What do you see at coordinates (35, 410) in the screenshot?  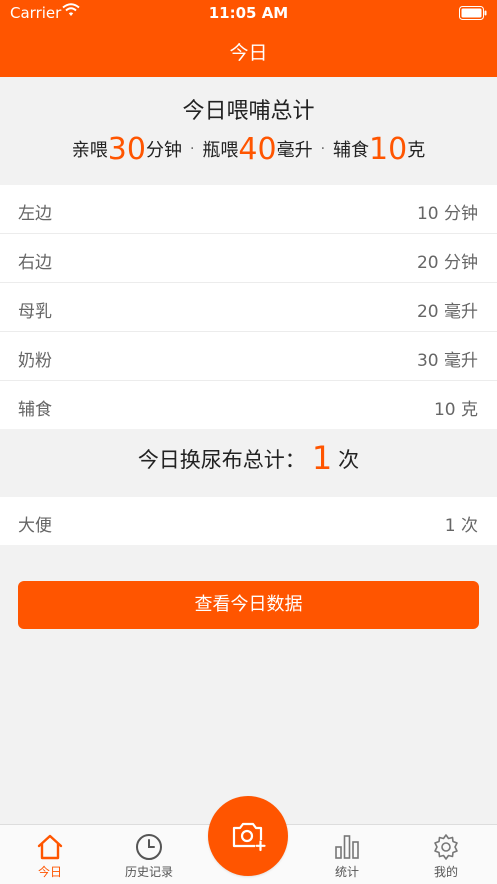 I see `row-label: 辅食` at bounding box center [35, 410].